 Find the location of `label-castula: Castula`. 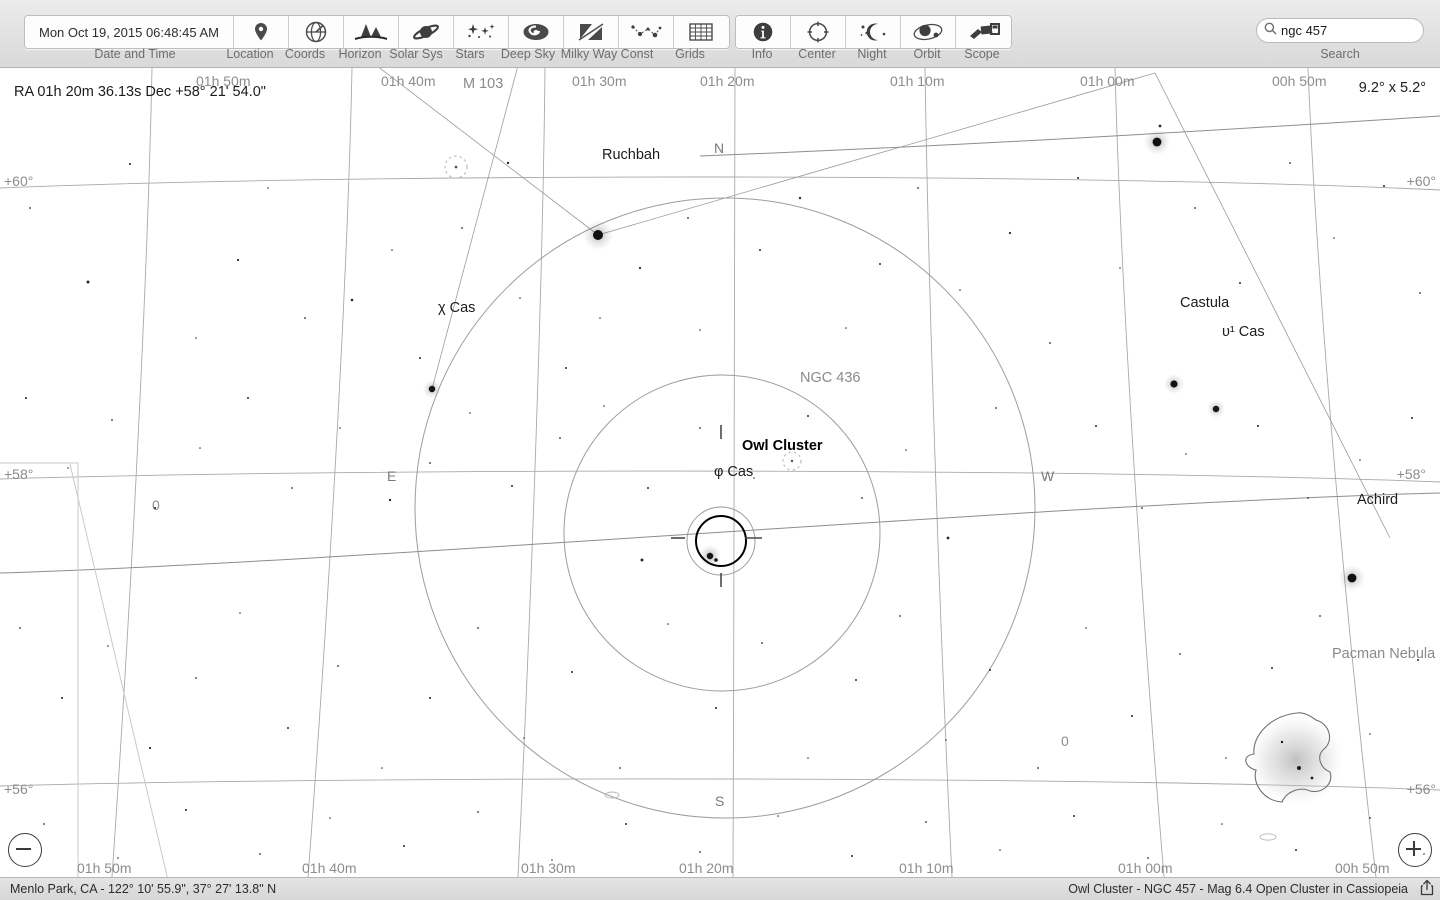

label-castula: Castula is located at coordinates (1205, 303).